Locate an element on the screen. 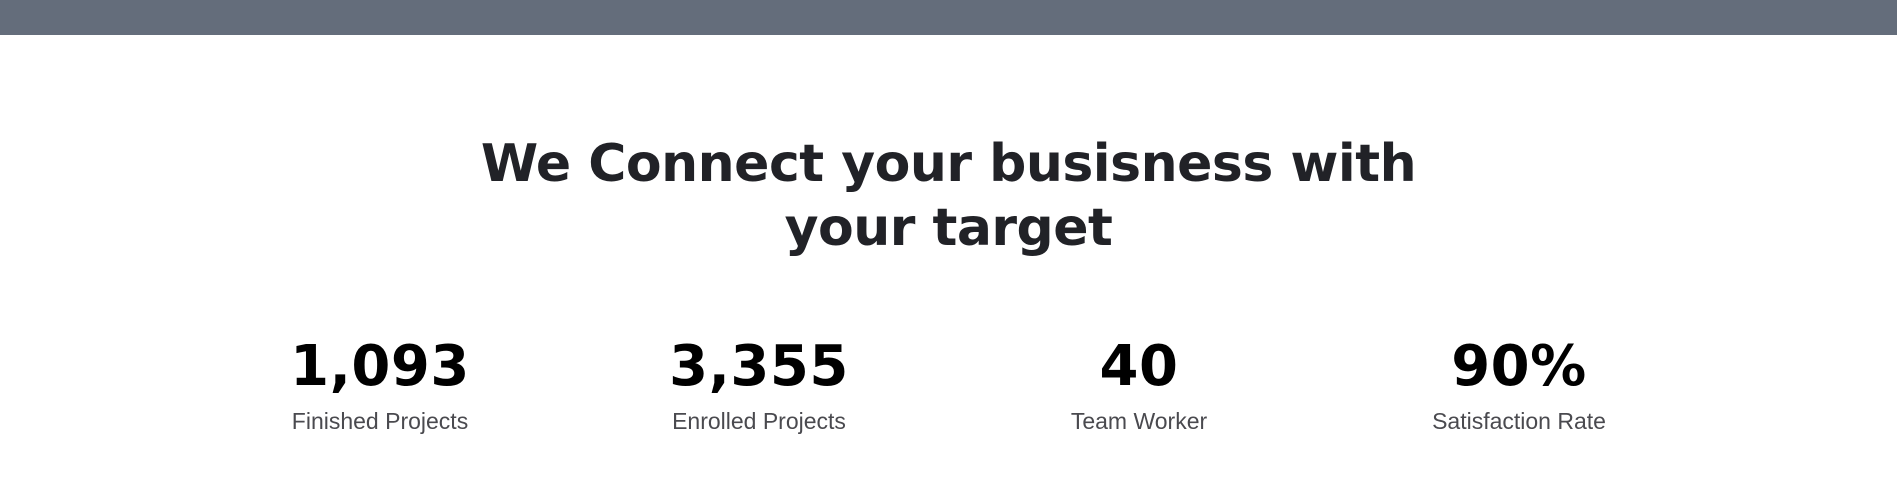 Image resolution: width=1897 pixels, height=493 pixels. stat-label: Finished Projects is located at coordinates (380, 421).